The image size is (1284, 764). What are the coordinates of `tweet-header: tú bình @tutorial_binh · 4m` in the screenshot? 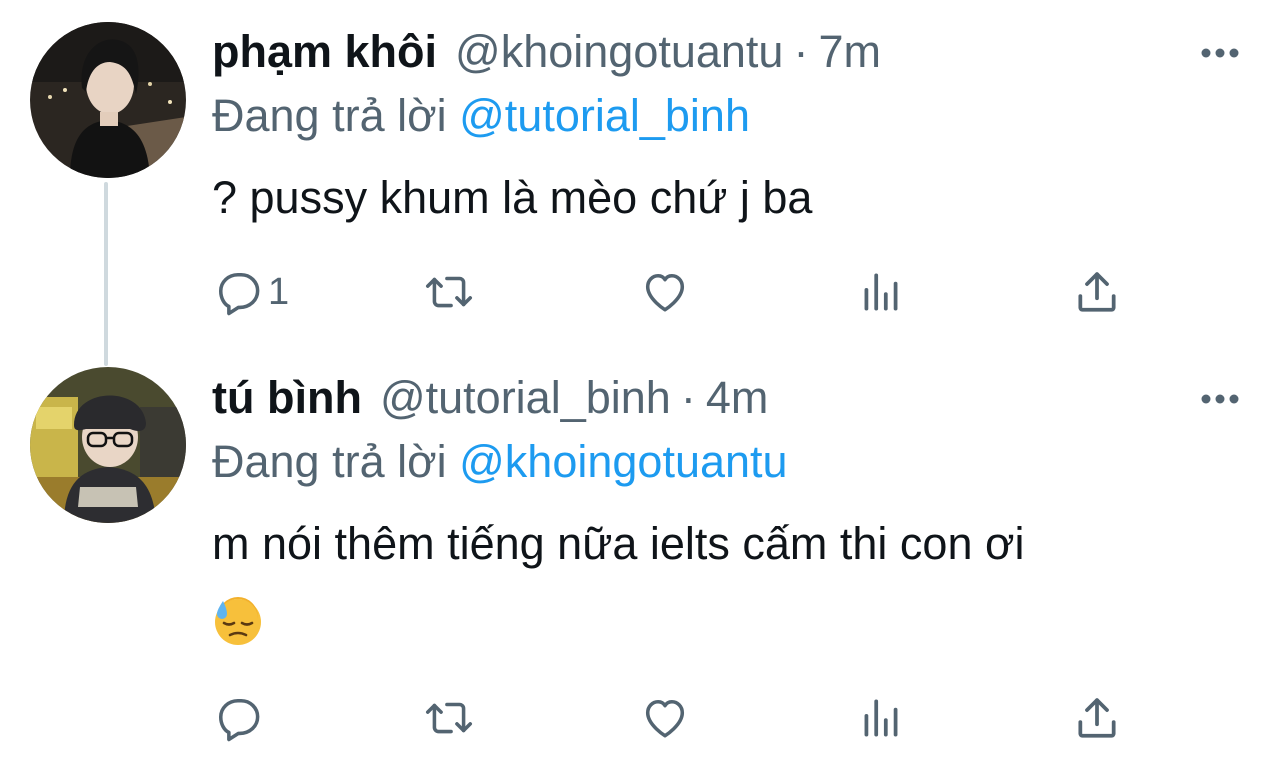 It's located at (490, 398).